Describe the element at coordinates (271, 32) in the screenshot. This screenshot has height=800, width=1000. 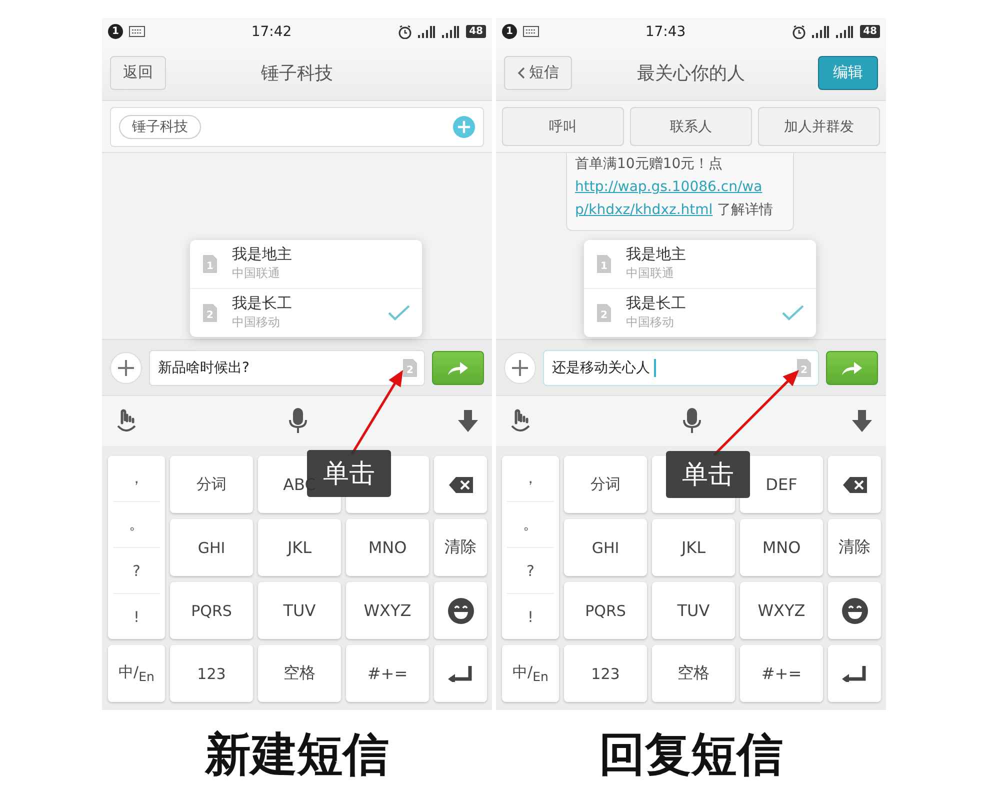
I see `clock-time: 17:42` at that location.